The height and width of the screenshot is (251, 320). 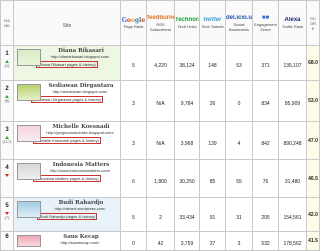 What do you see at coordinates (265, 17) in the screenshot?
I see `engagement-logo-icon: ■■` at bounding box center [265, 17].